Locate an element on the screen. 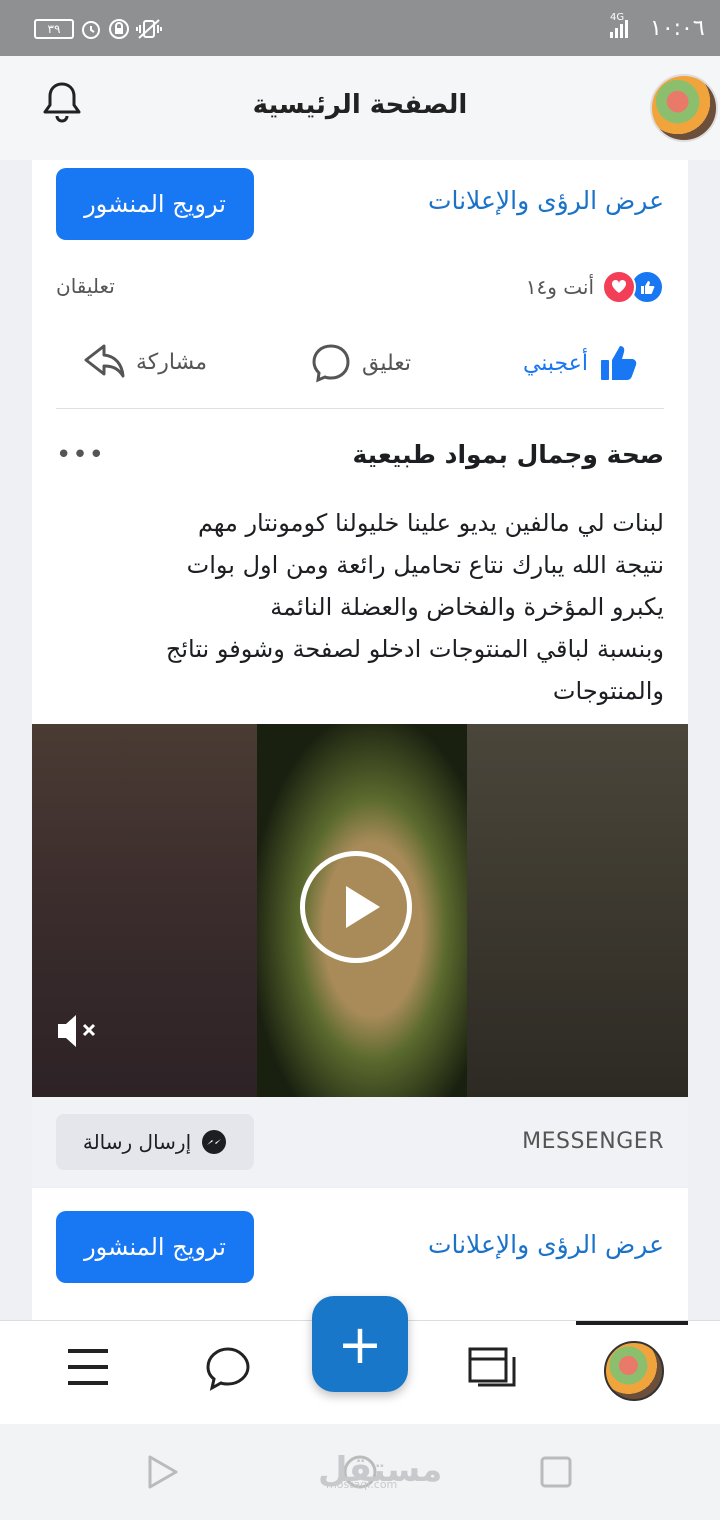 This screenshot has width=720, height=1520. comment-button: تعليق is located at coordinates (360, 363).